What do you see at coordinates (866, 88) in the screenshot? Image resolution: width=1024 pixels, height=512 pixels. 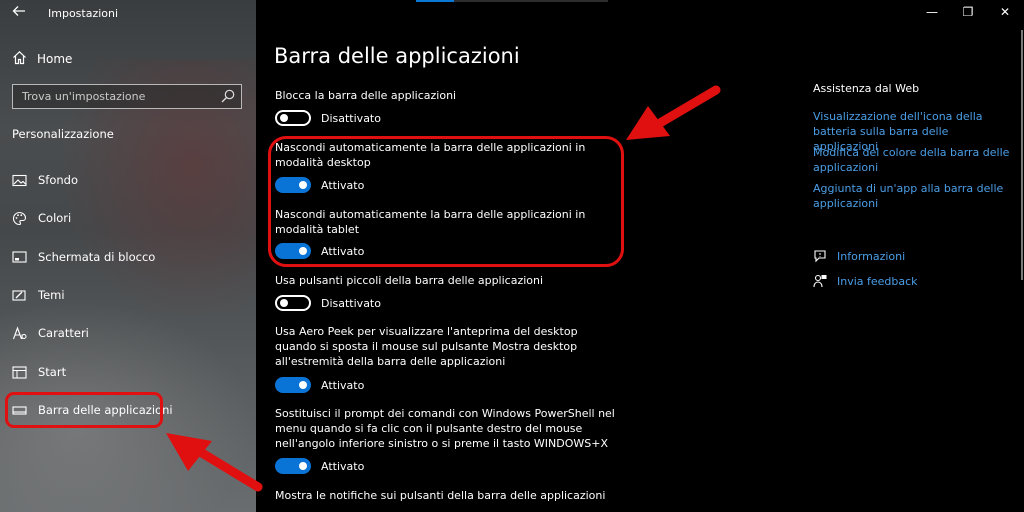 I see `help-heading: Assistenza dal Web` at bounding box center [866, 88].